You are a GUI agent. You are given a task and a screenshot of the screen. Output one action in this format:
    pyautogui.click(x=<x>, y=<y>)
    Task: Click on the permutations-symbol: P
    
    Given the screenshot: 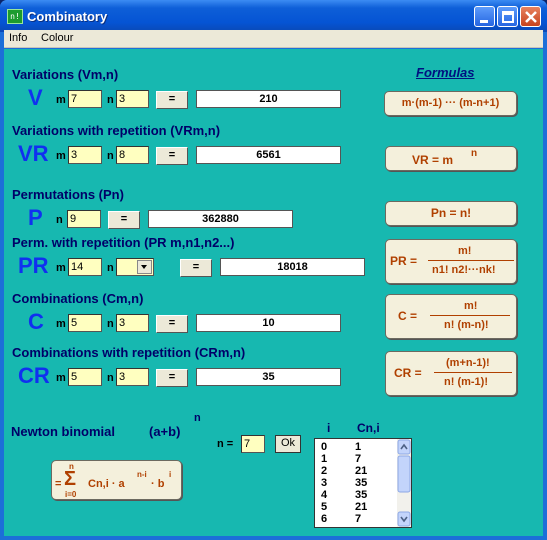 What is the action you would take?
    pyautogui.click(x=35, y=217)
    